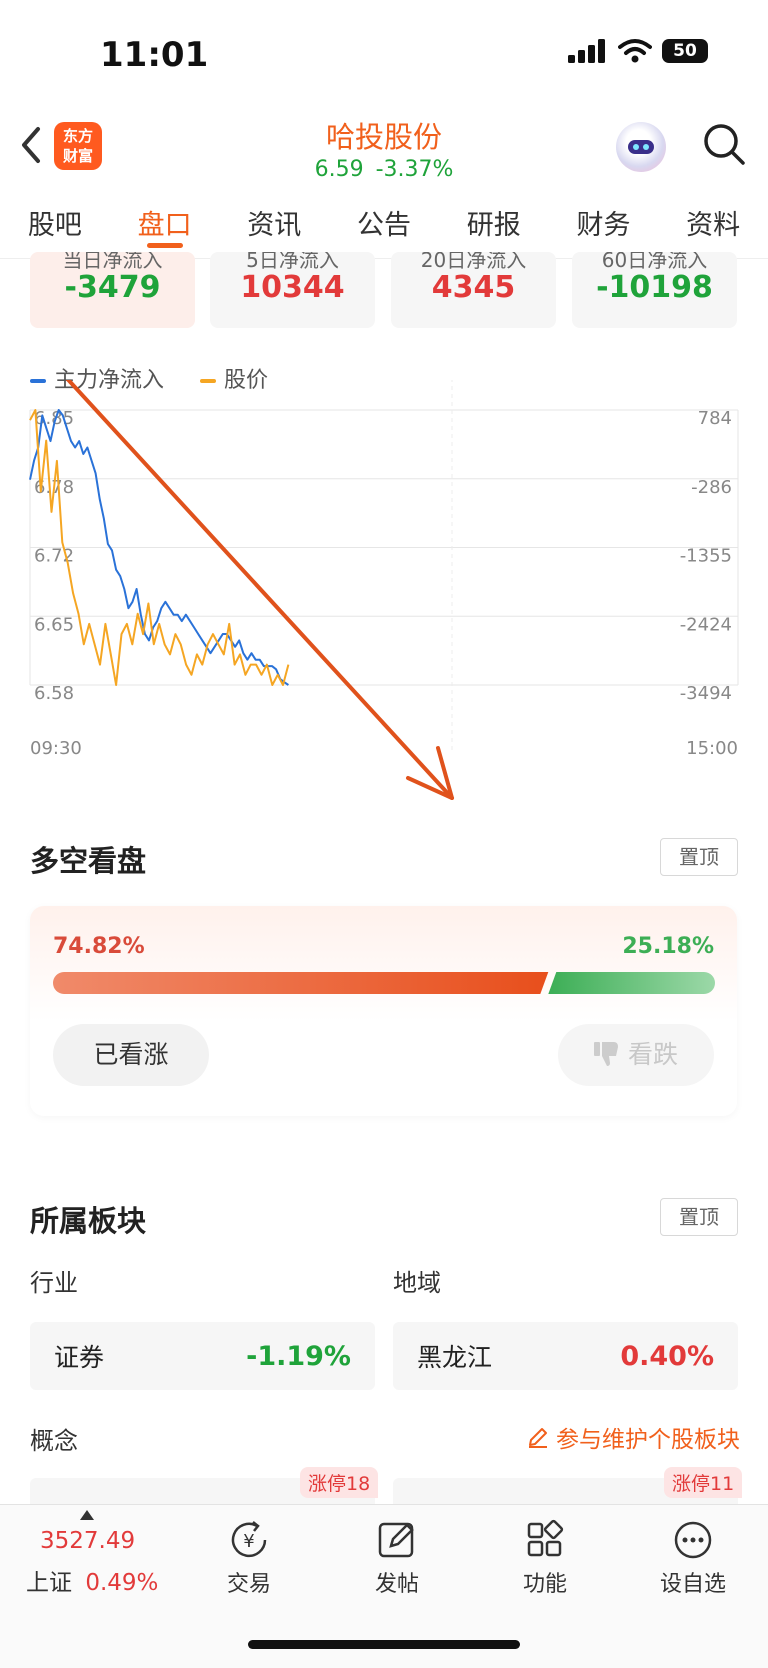 This screenshot has width=768, height=1668. What do you see at coordinates (641, 147) in the screenshot?
I see `assistant-robot-icon` at bounding box center [641, 147].